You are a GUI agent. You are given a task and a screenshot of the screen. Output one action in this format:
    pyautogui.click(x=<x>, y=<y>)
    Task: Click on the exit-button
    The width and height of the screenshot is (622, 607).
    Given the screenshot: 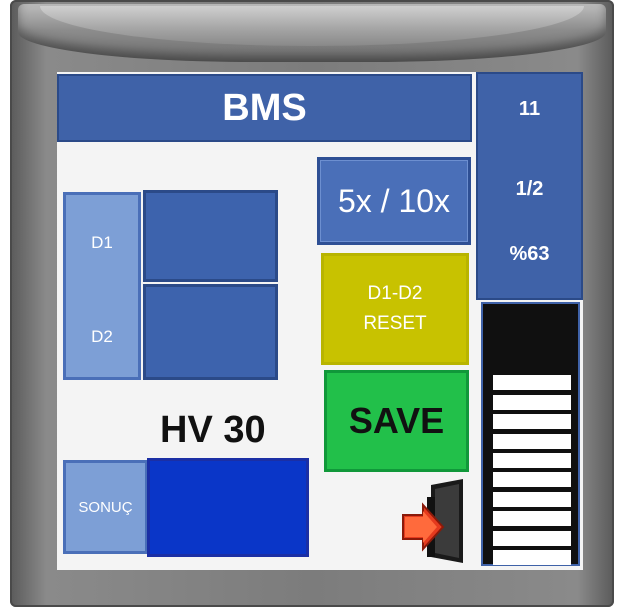 What is the action you would take?
    pyautogui.click(x=434, y=522)
    